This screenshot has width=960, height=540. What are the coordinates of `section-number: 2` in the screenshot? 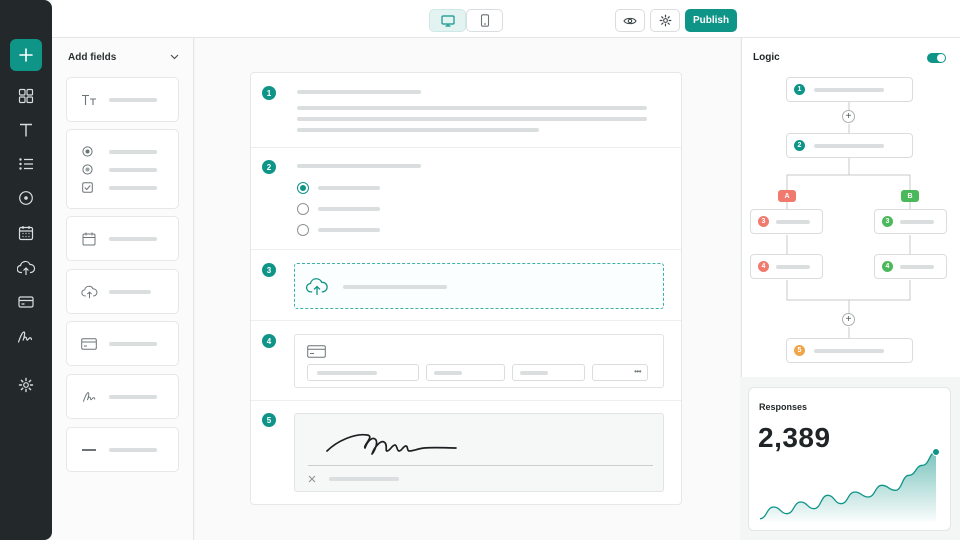 It's located at (269, 167).